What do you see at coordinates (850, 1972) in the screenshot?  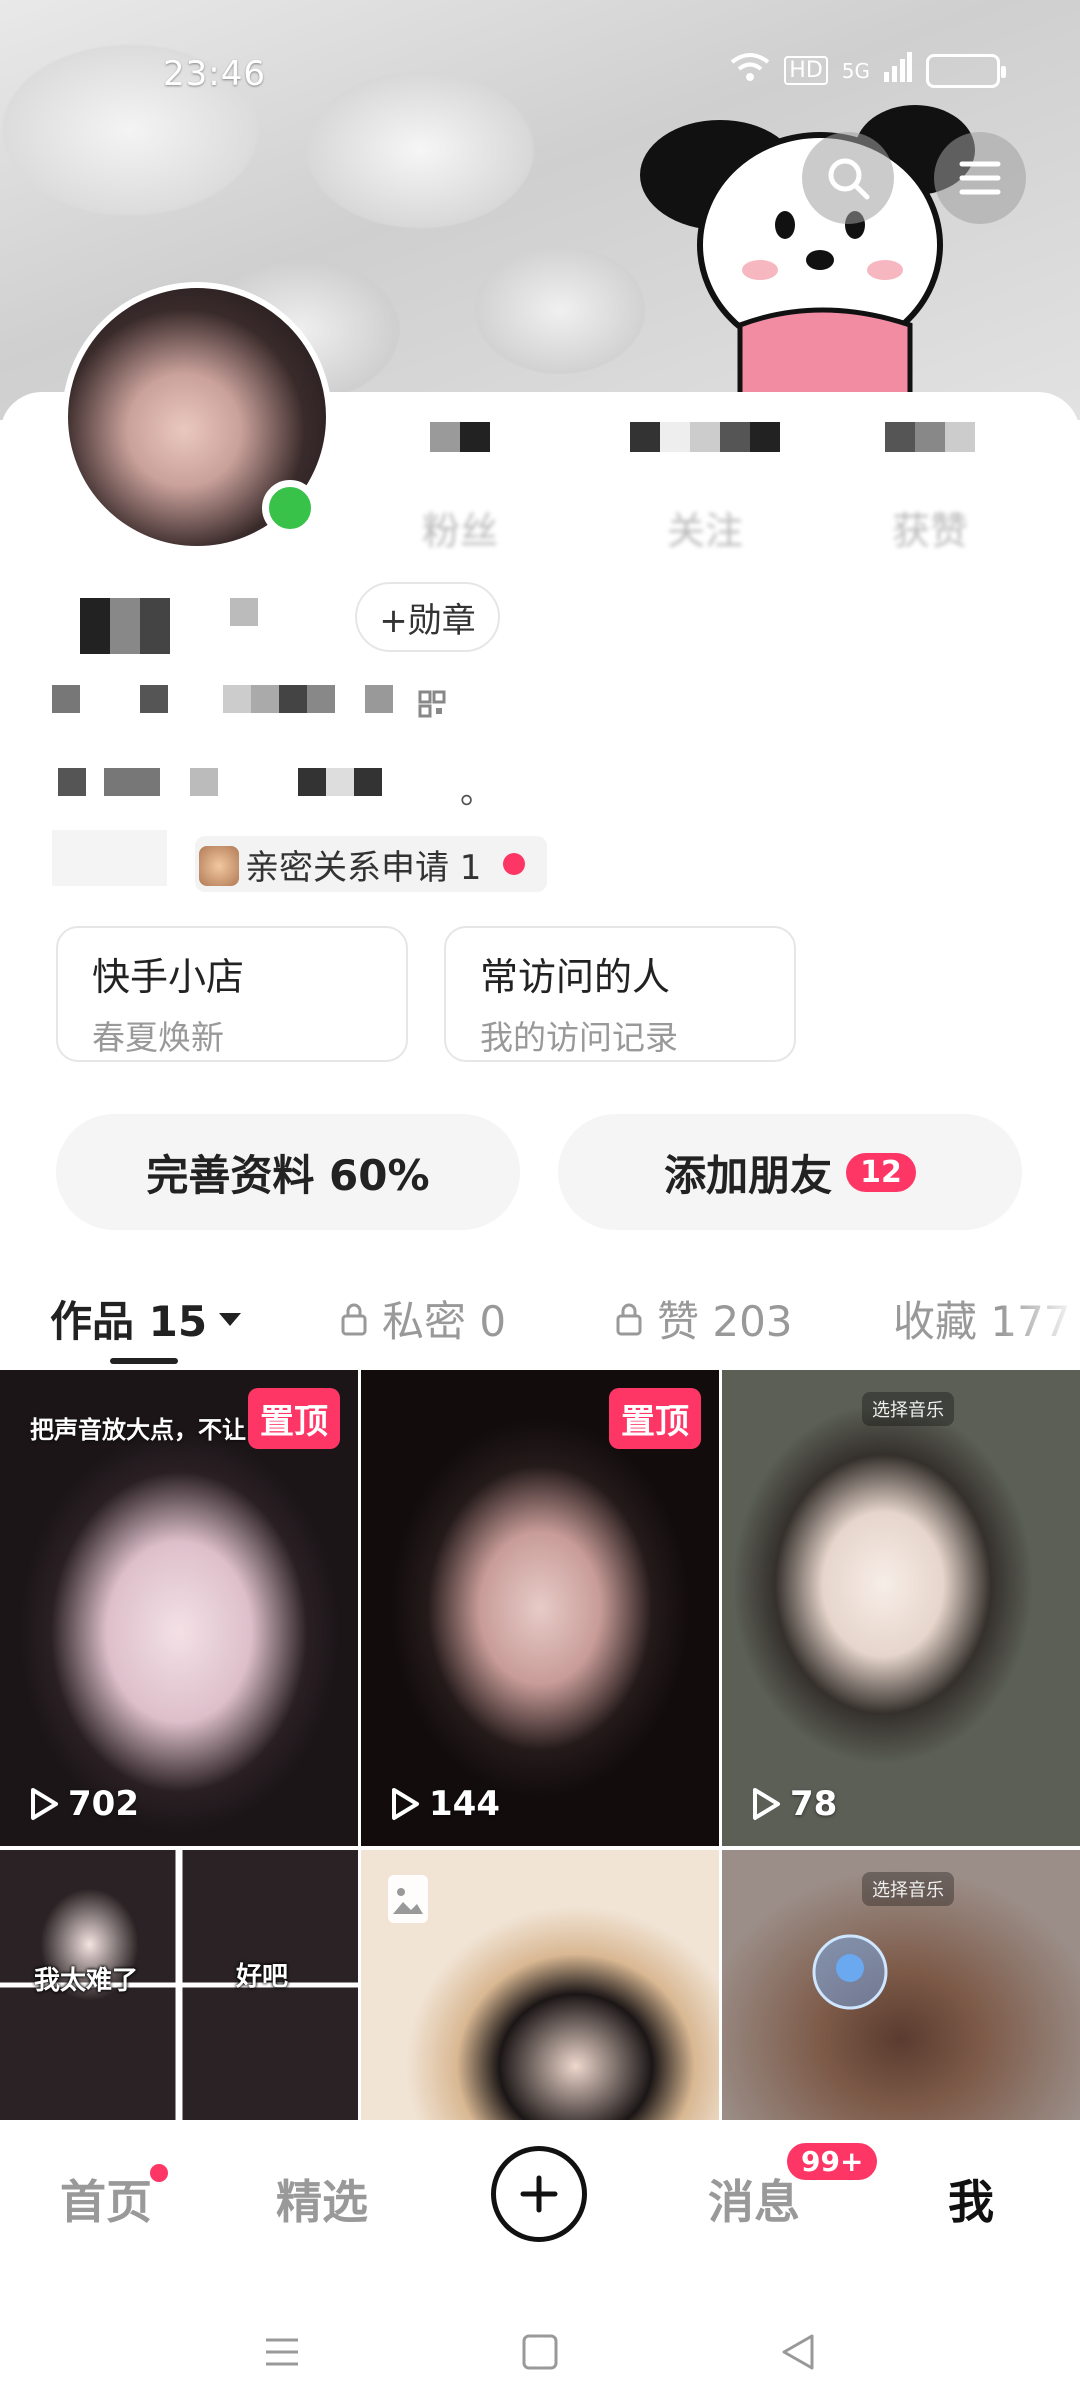 I see `jellyfish-sticker-icon` at bounding box center [850, 1972].